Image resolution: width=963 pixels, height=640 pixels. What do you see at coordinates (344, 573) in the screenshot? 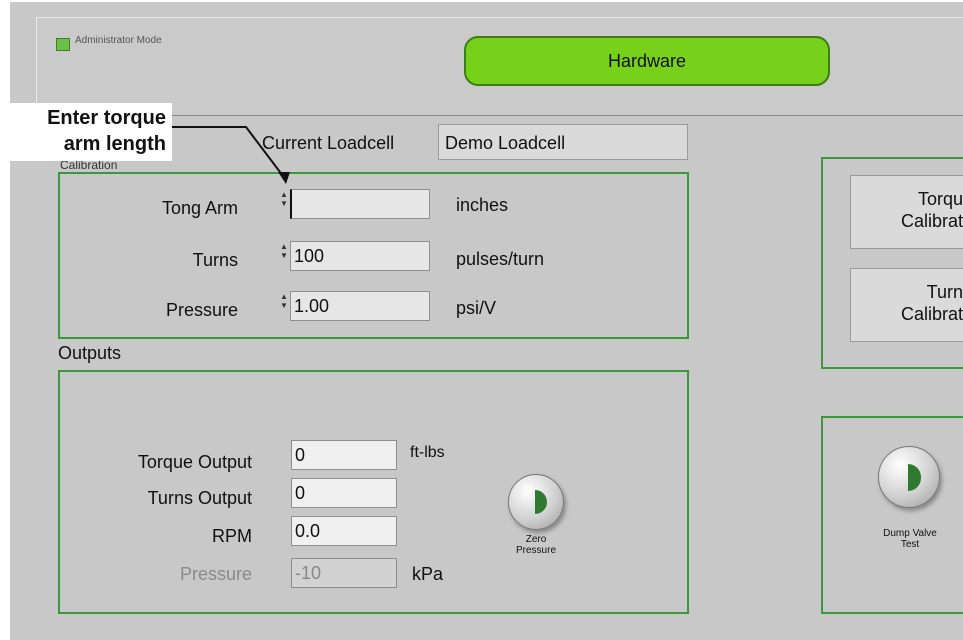
I see `pressure-output-value: -10` at bounding box center [344, 573].